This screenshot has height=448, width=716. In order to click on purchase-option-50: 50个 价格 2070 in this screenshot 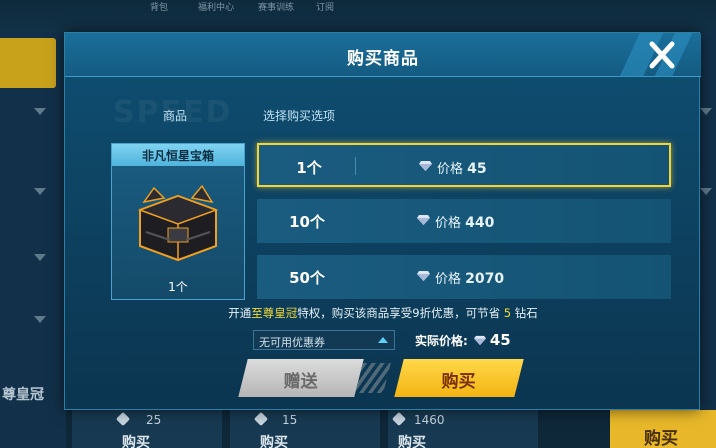, I will do `click(464, 277)`.